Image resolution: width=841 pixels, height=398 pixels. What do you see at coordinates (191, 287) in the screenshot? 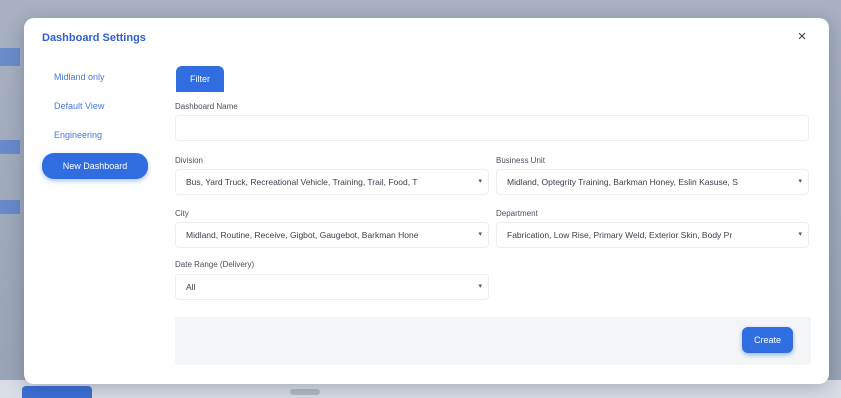
I see `date-range-value: All` at bounding box center [191, 287].